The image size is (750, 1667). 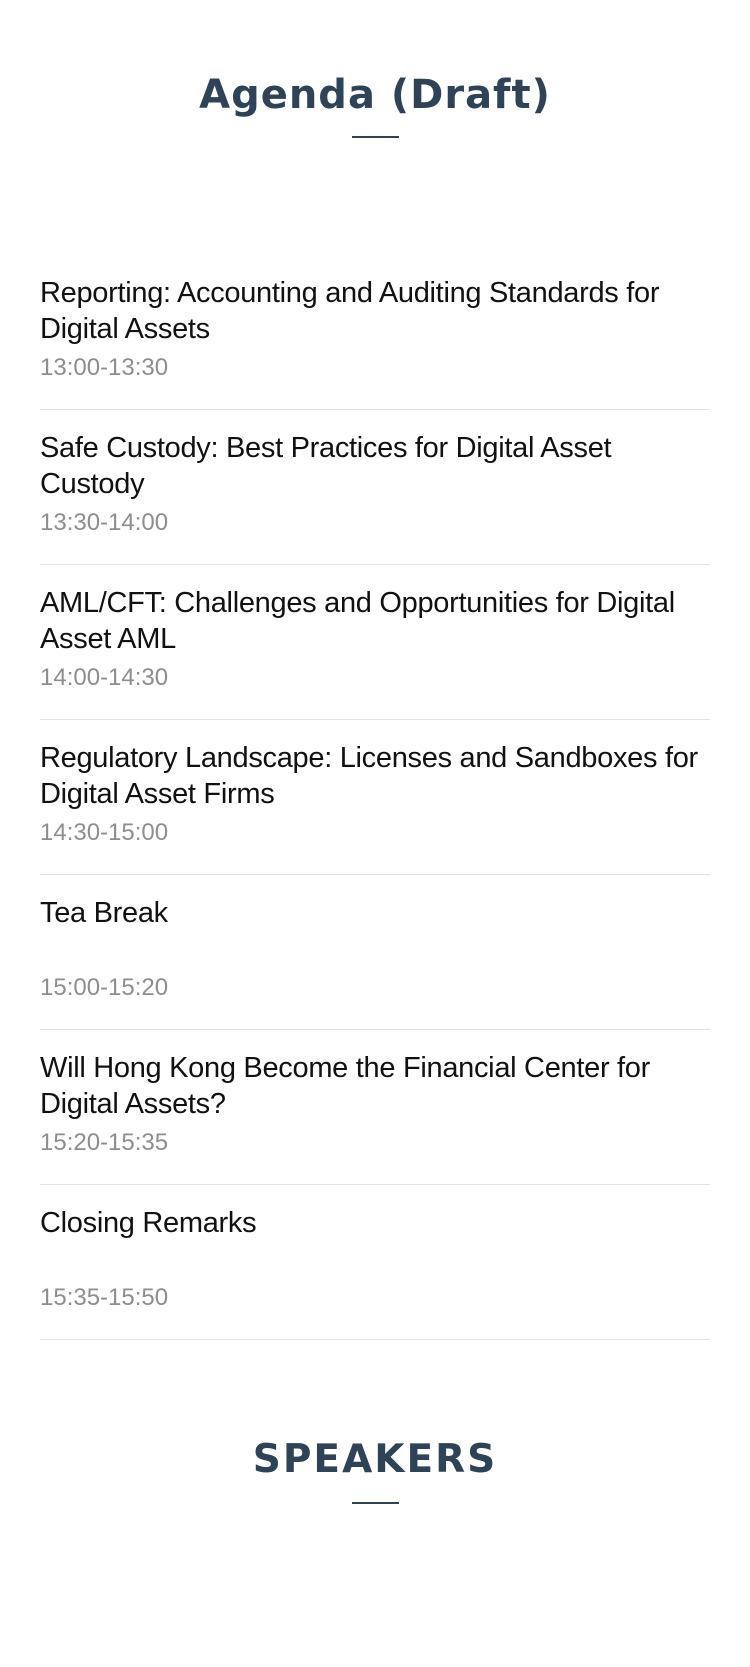 What do you see at coordinates (104, 367) in the screenshot?
I see `agenda-item-time: 13:00-13:30` at bounding box center [104, 367].